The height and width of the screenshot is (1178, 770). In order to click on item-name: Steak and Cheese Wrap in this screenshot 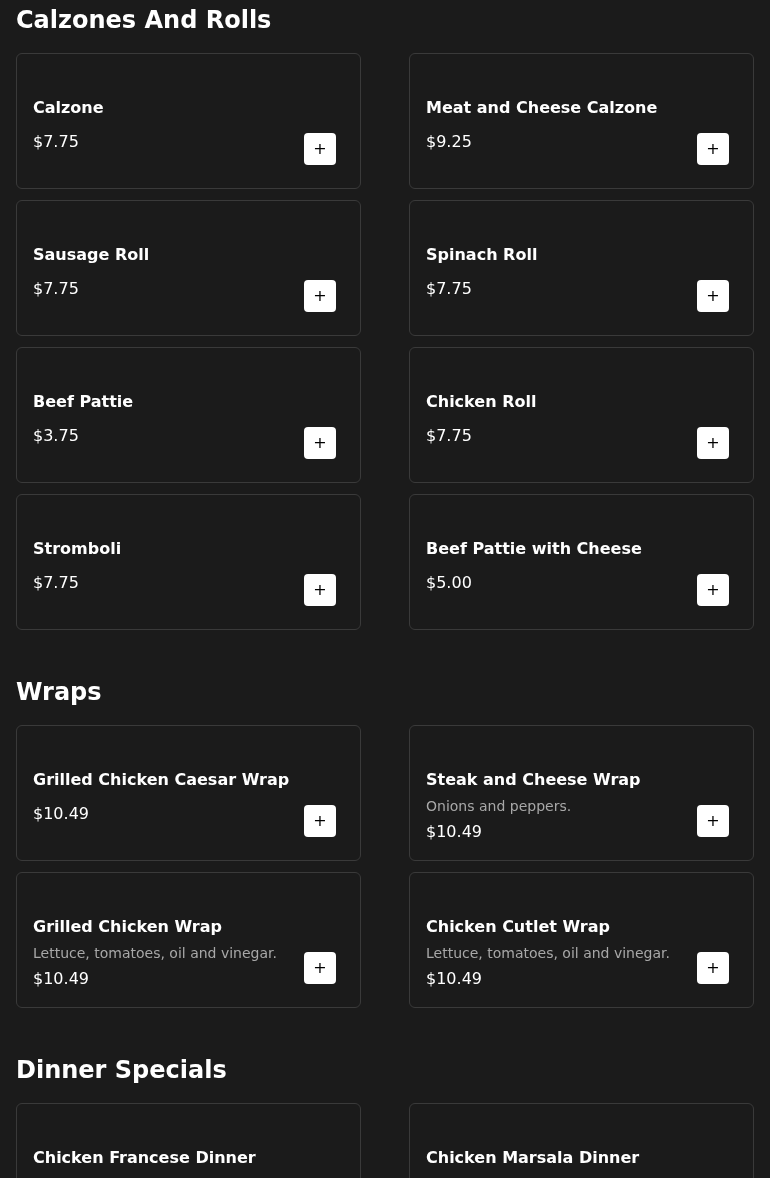, I will do `click(533, 780)`.